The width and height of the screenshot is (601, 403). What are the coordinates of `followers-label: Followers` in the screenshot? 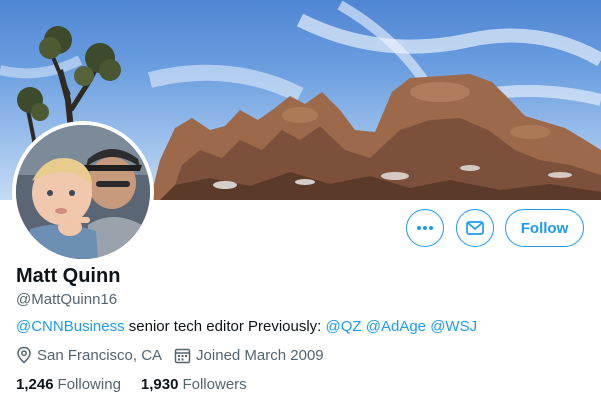 It's located at (214, 384).